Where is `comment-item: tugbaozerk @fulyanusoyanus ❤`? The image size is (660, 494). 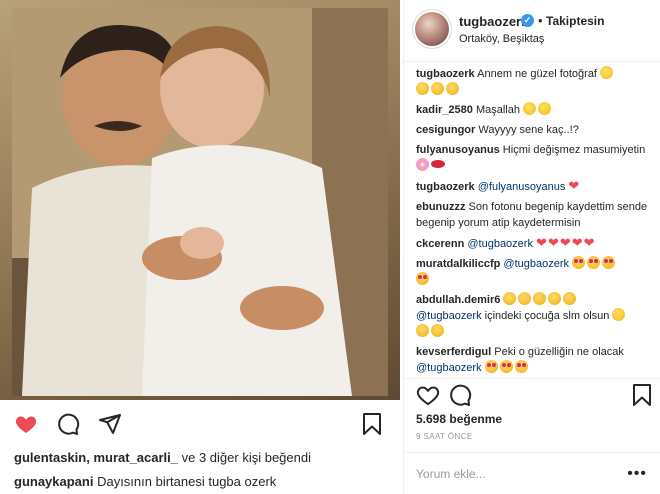 comment-item: tugbaozerk @fulyanusoyanus ❤ is located at coordinates (532, 186).